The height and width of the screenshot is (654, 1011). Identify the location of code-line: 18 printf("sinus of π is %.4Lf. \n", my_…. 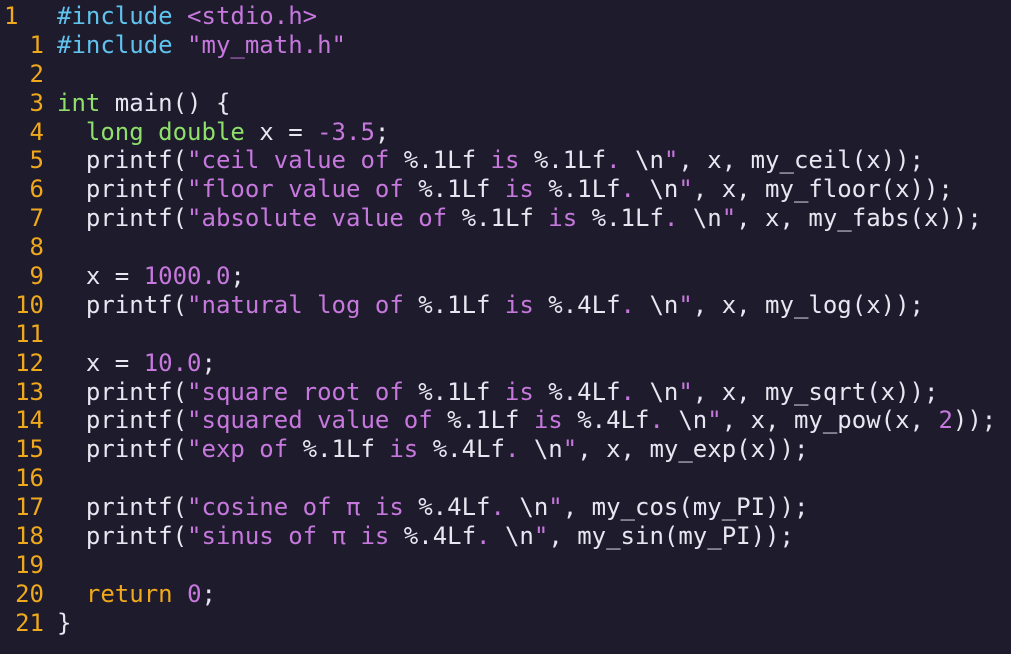
(505, 536).